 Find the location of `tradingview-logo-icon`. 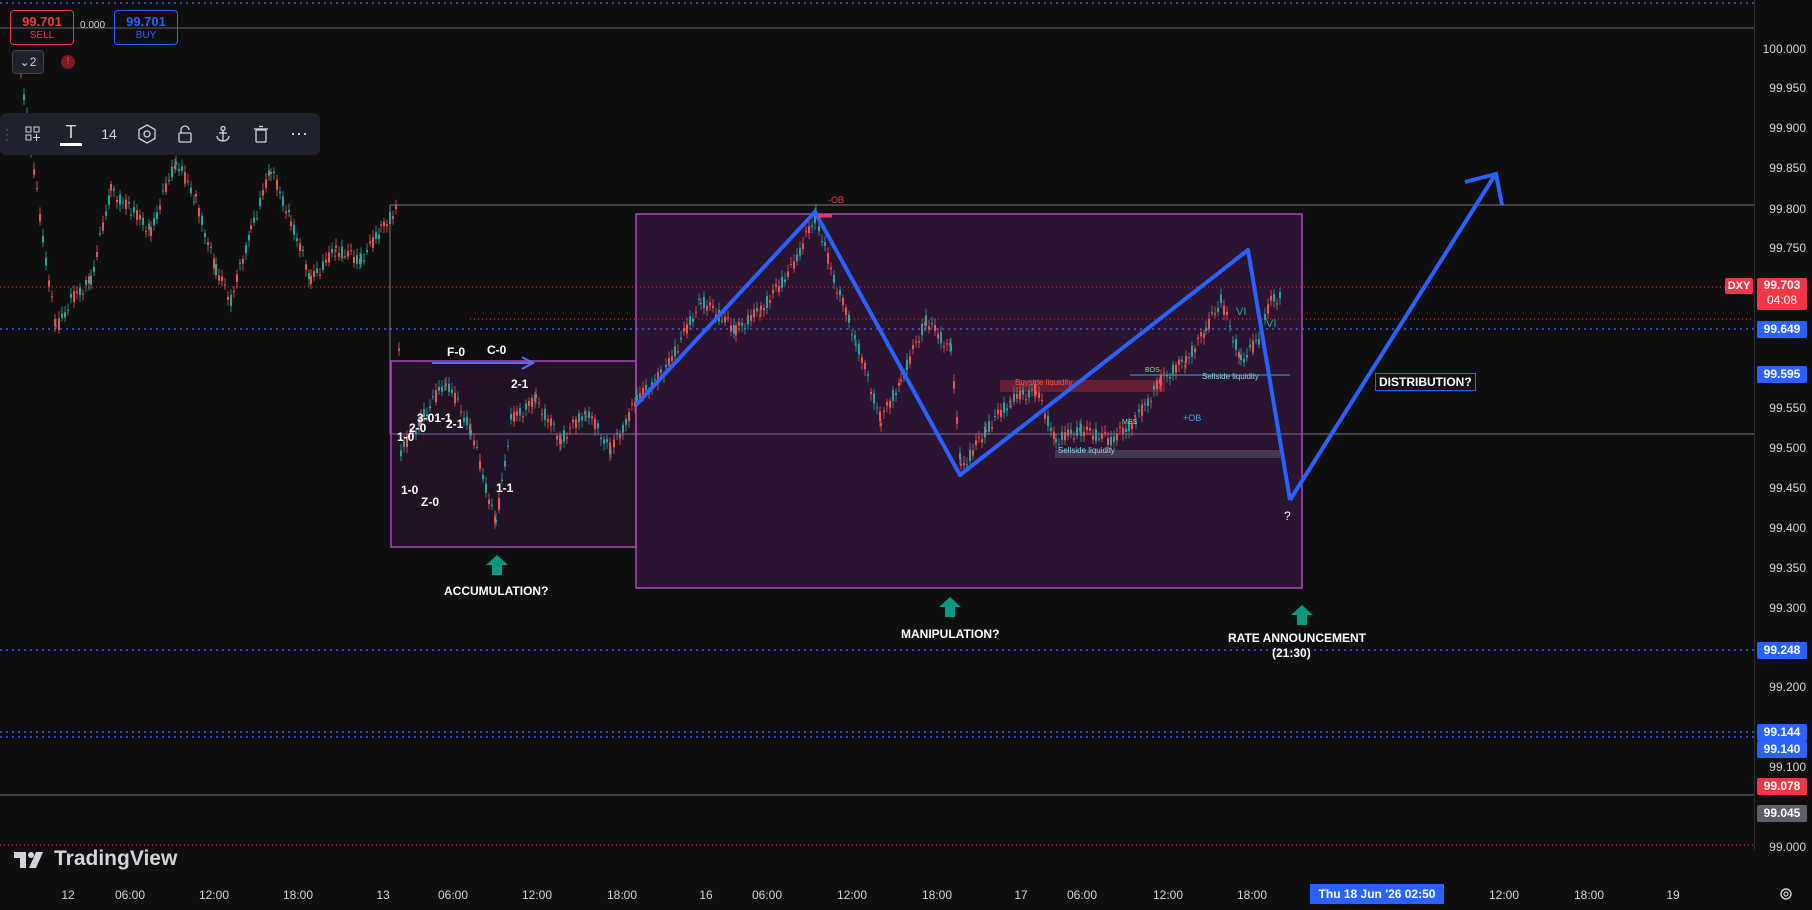

tradingview-logo-icon is located at coordinates (28, 860).